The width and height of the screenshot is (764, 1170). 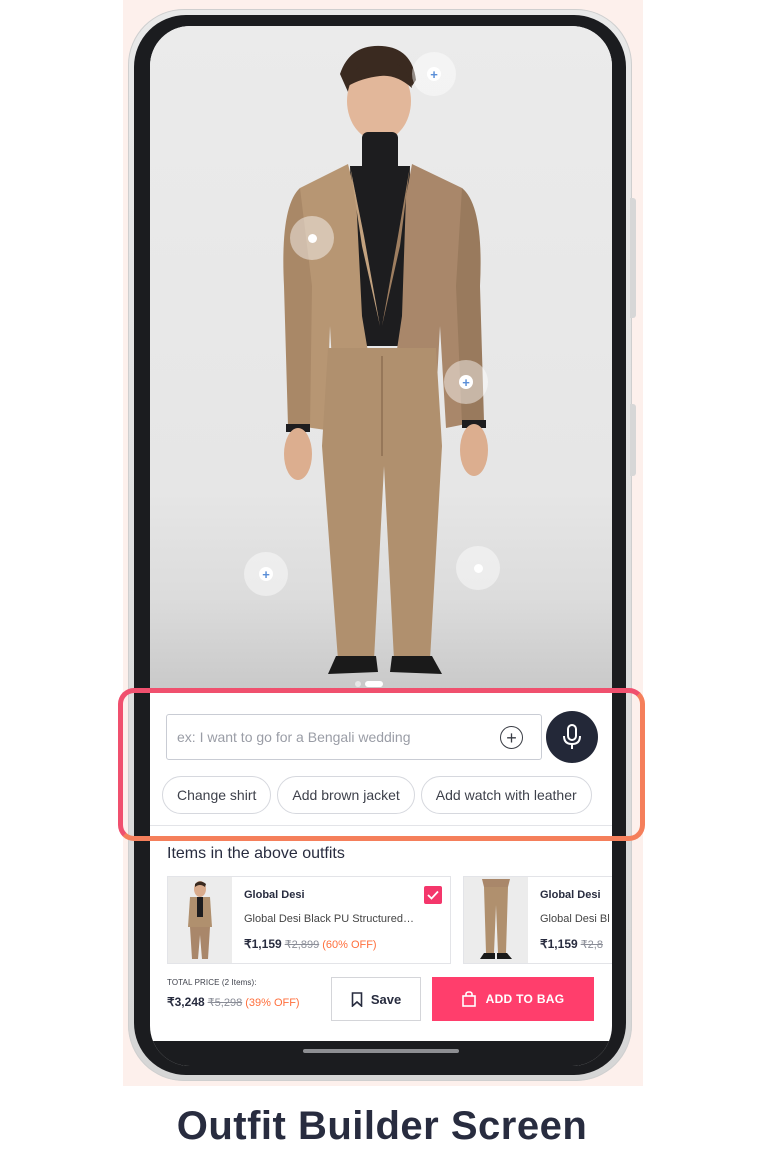 I want to click on hotspot-add-3: +, so click(x=266, y=574).